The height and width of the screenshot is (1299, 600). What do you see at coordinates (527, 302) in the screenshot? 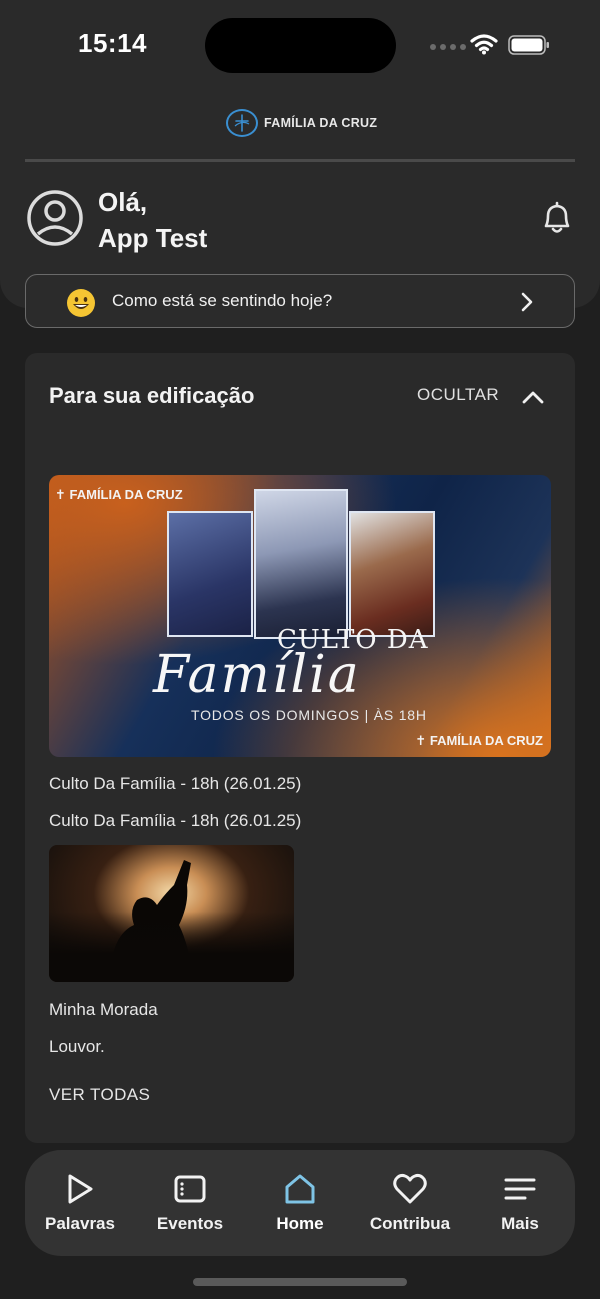
I see `chevron-right-icon` at bounding box center [527, 302].